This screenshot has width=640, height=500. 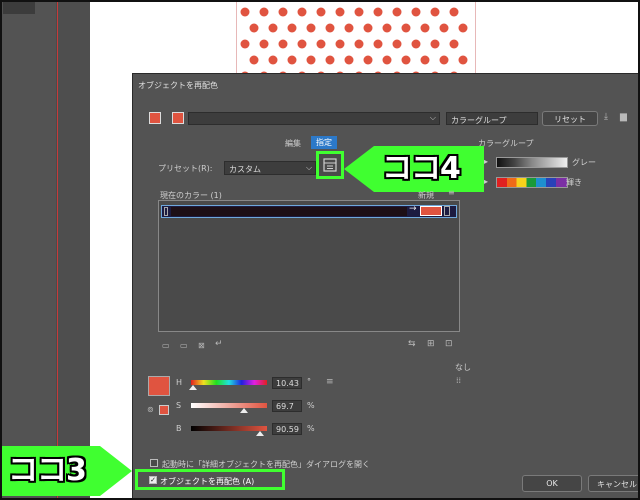 What do you see at coordinates (185, 168) in the screenshot?
I see `preset-label: プリセット(R):` at bounding box center [185, 168].